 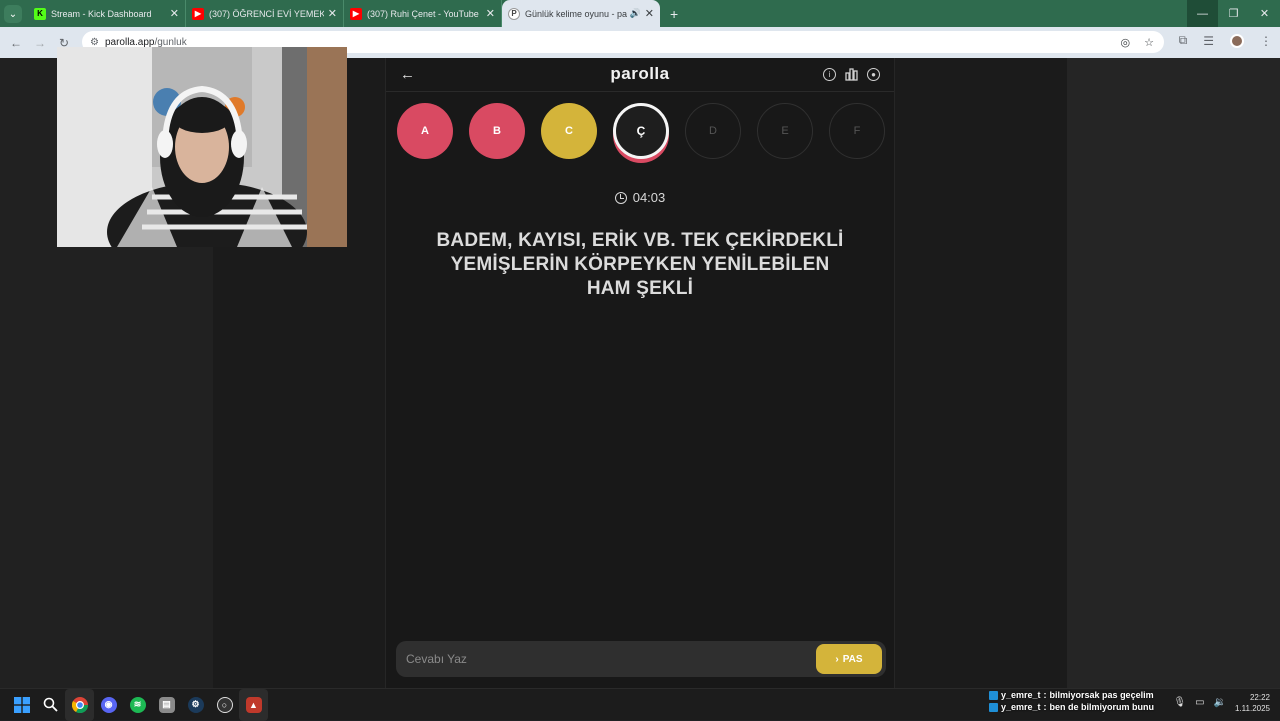 What do you see at coordinates (829, 74) in the screenshot?
I see `info-icon: i` at bounding box center [829, 74].